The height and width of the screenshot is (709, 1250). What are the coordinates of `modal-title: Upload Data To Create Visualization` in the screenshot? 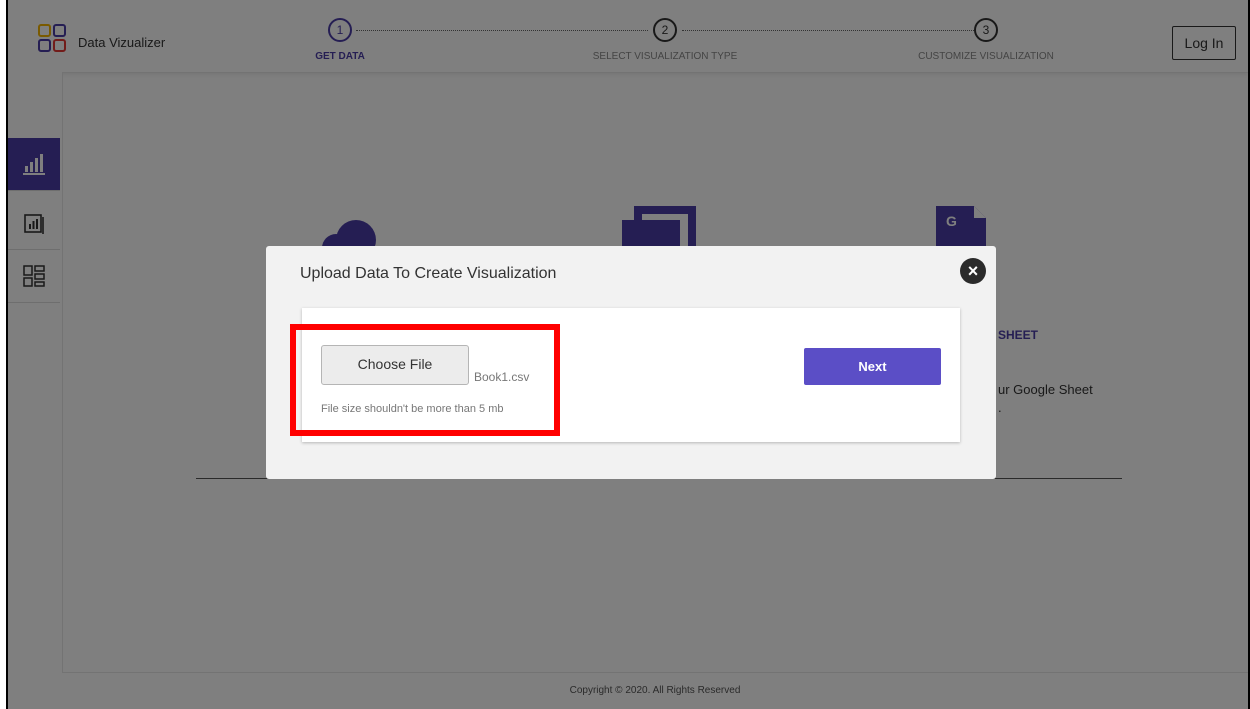 It's located at (428, 273).